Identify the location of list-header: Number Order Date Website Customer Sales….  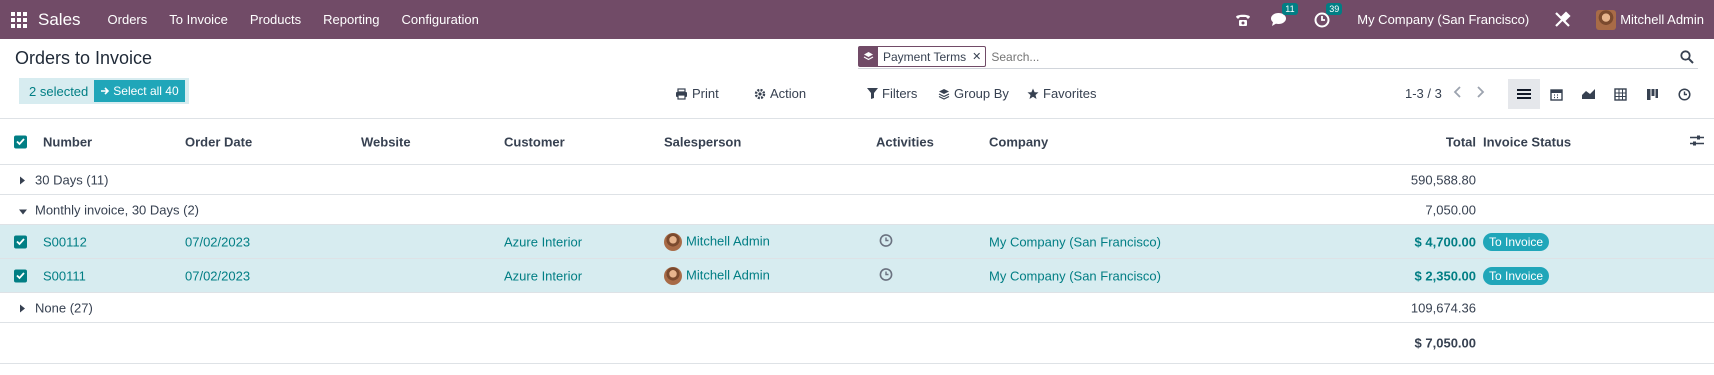
(857, 141).